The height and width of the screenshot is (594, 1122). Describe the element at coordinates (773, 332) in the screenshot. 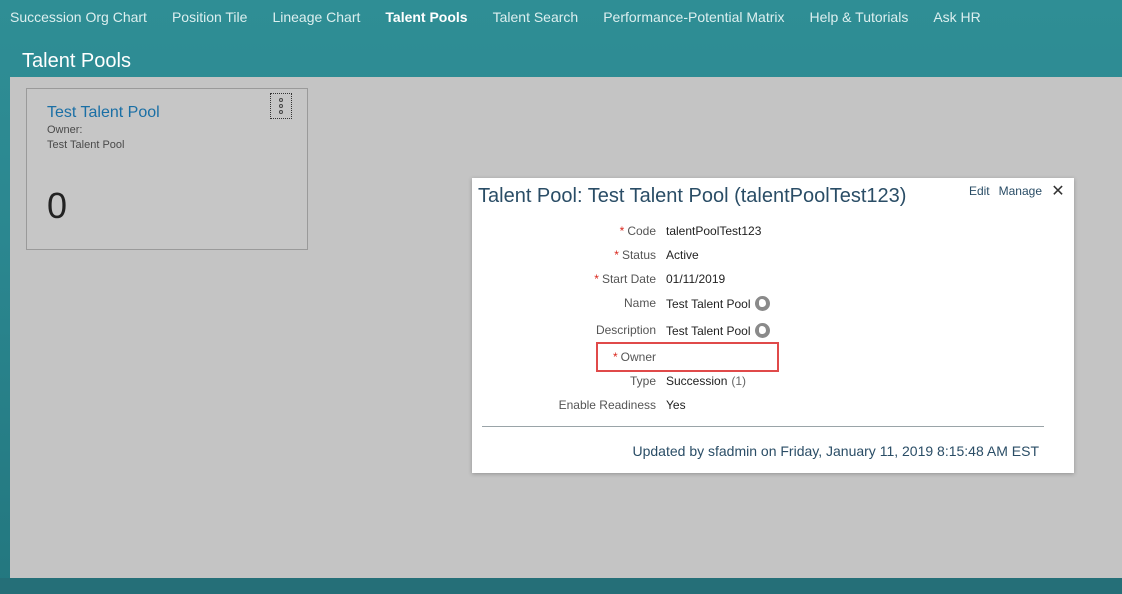

I see `field-description: Description Test Talent Pool` at that location.